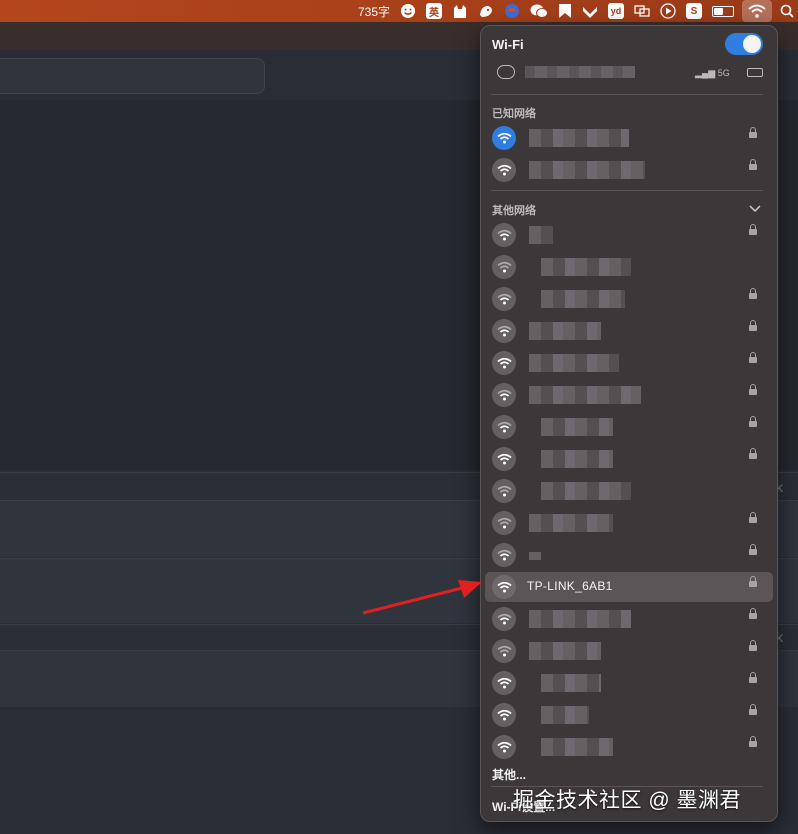  I want to click on browser-app-icon, so click(512, 11).